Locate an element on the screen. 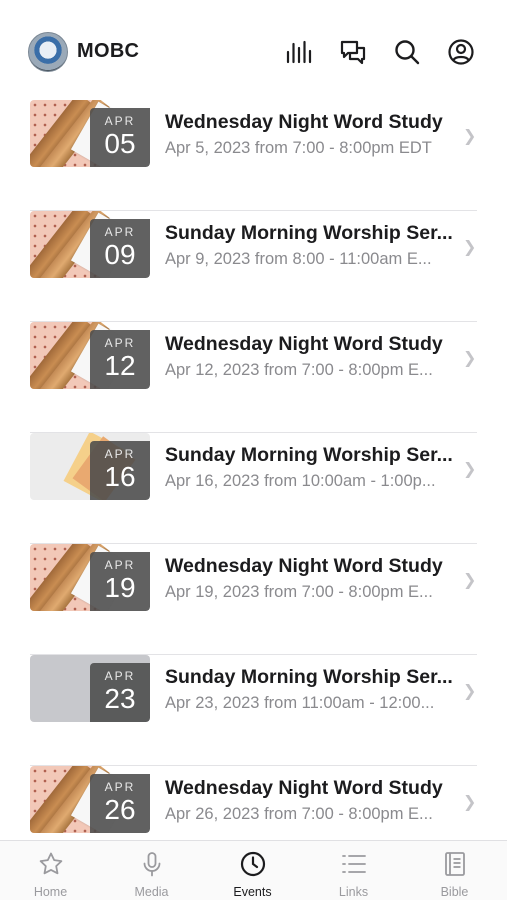 The width and height of the screenshot is (507, 900). tab-media: Media is located at coordinates (151, 870).